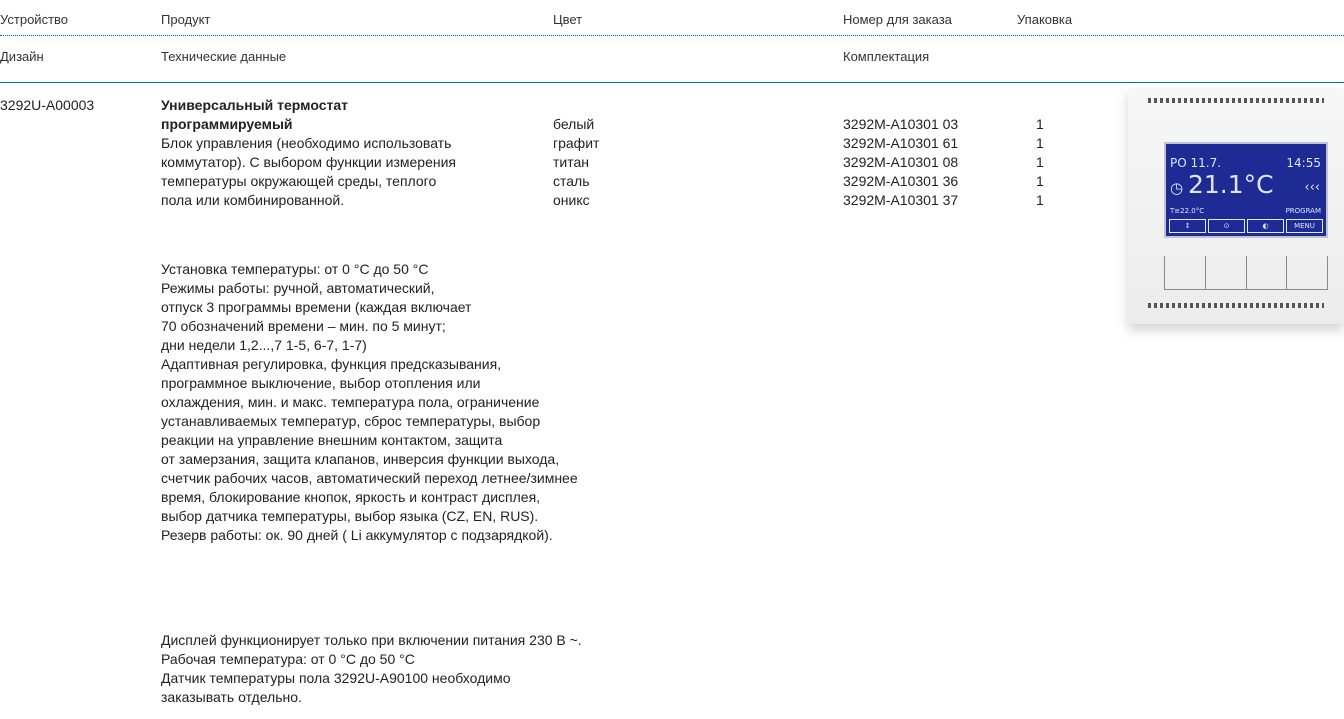  What do you see at coordinates (901, 200) in the screenshot?
I see `order-number-item: 3292M-A10301 37` at bounding box center [901, 200].